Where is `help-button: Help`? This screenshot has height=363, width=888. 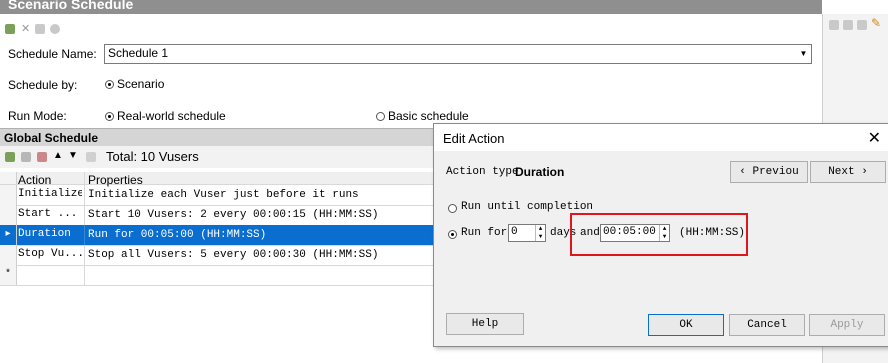
help-button: Help is located at coordinates (485, 324).